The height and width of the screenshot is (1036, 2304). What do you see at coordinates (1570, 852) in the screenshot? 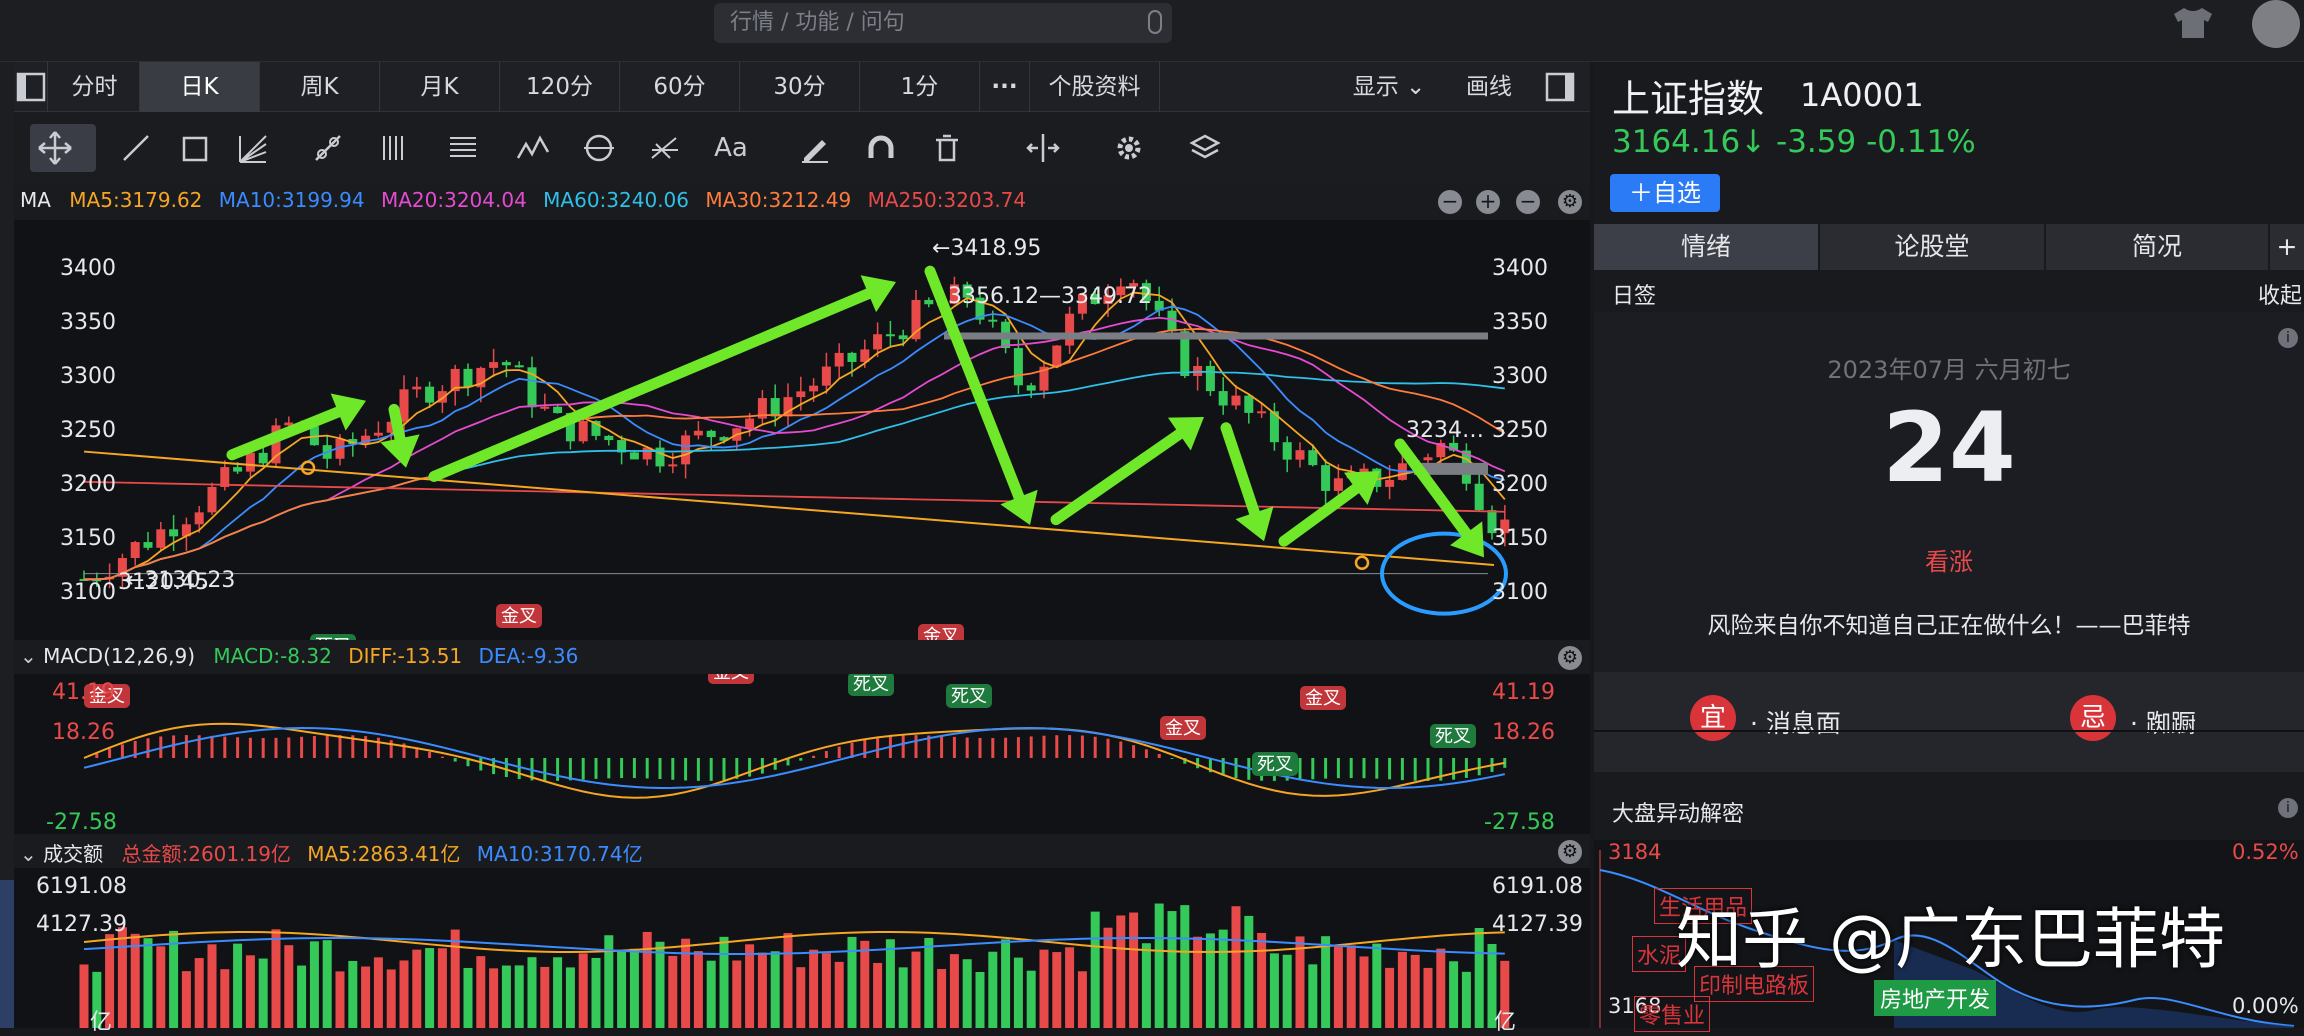
I see `volume-settings-icon: ⚙` at bounding box center [1570, 852].